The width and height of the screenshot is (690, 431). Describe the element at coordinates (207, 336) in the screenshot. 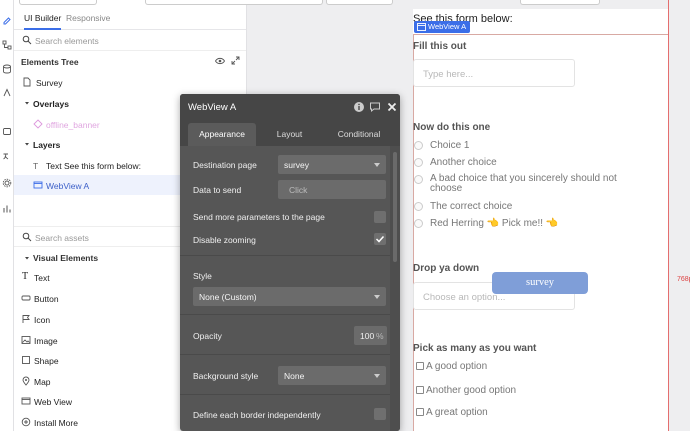

I see `opacity-label: Opacity` at that location.